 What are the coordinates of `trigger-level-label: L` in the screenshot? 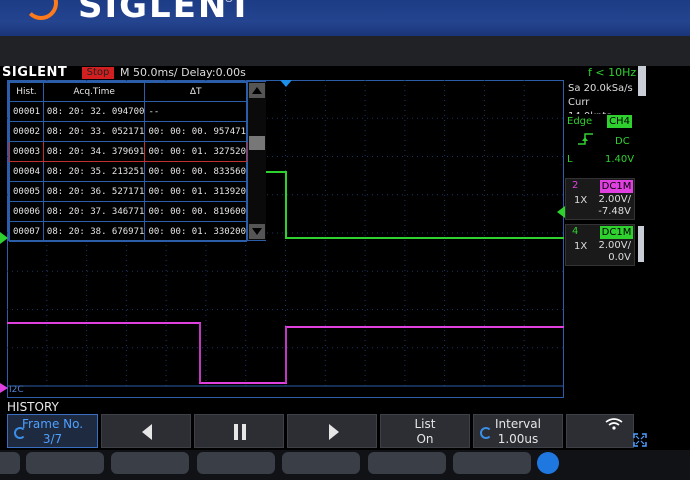 It's located at (570, 159).